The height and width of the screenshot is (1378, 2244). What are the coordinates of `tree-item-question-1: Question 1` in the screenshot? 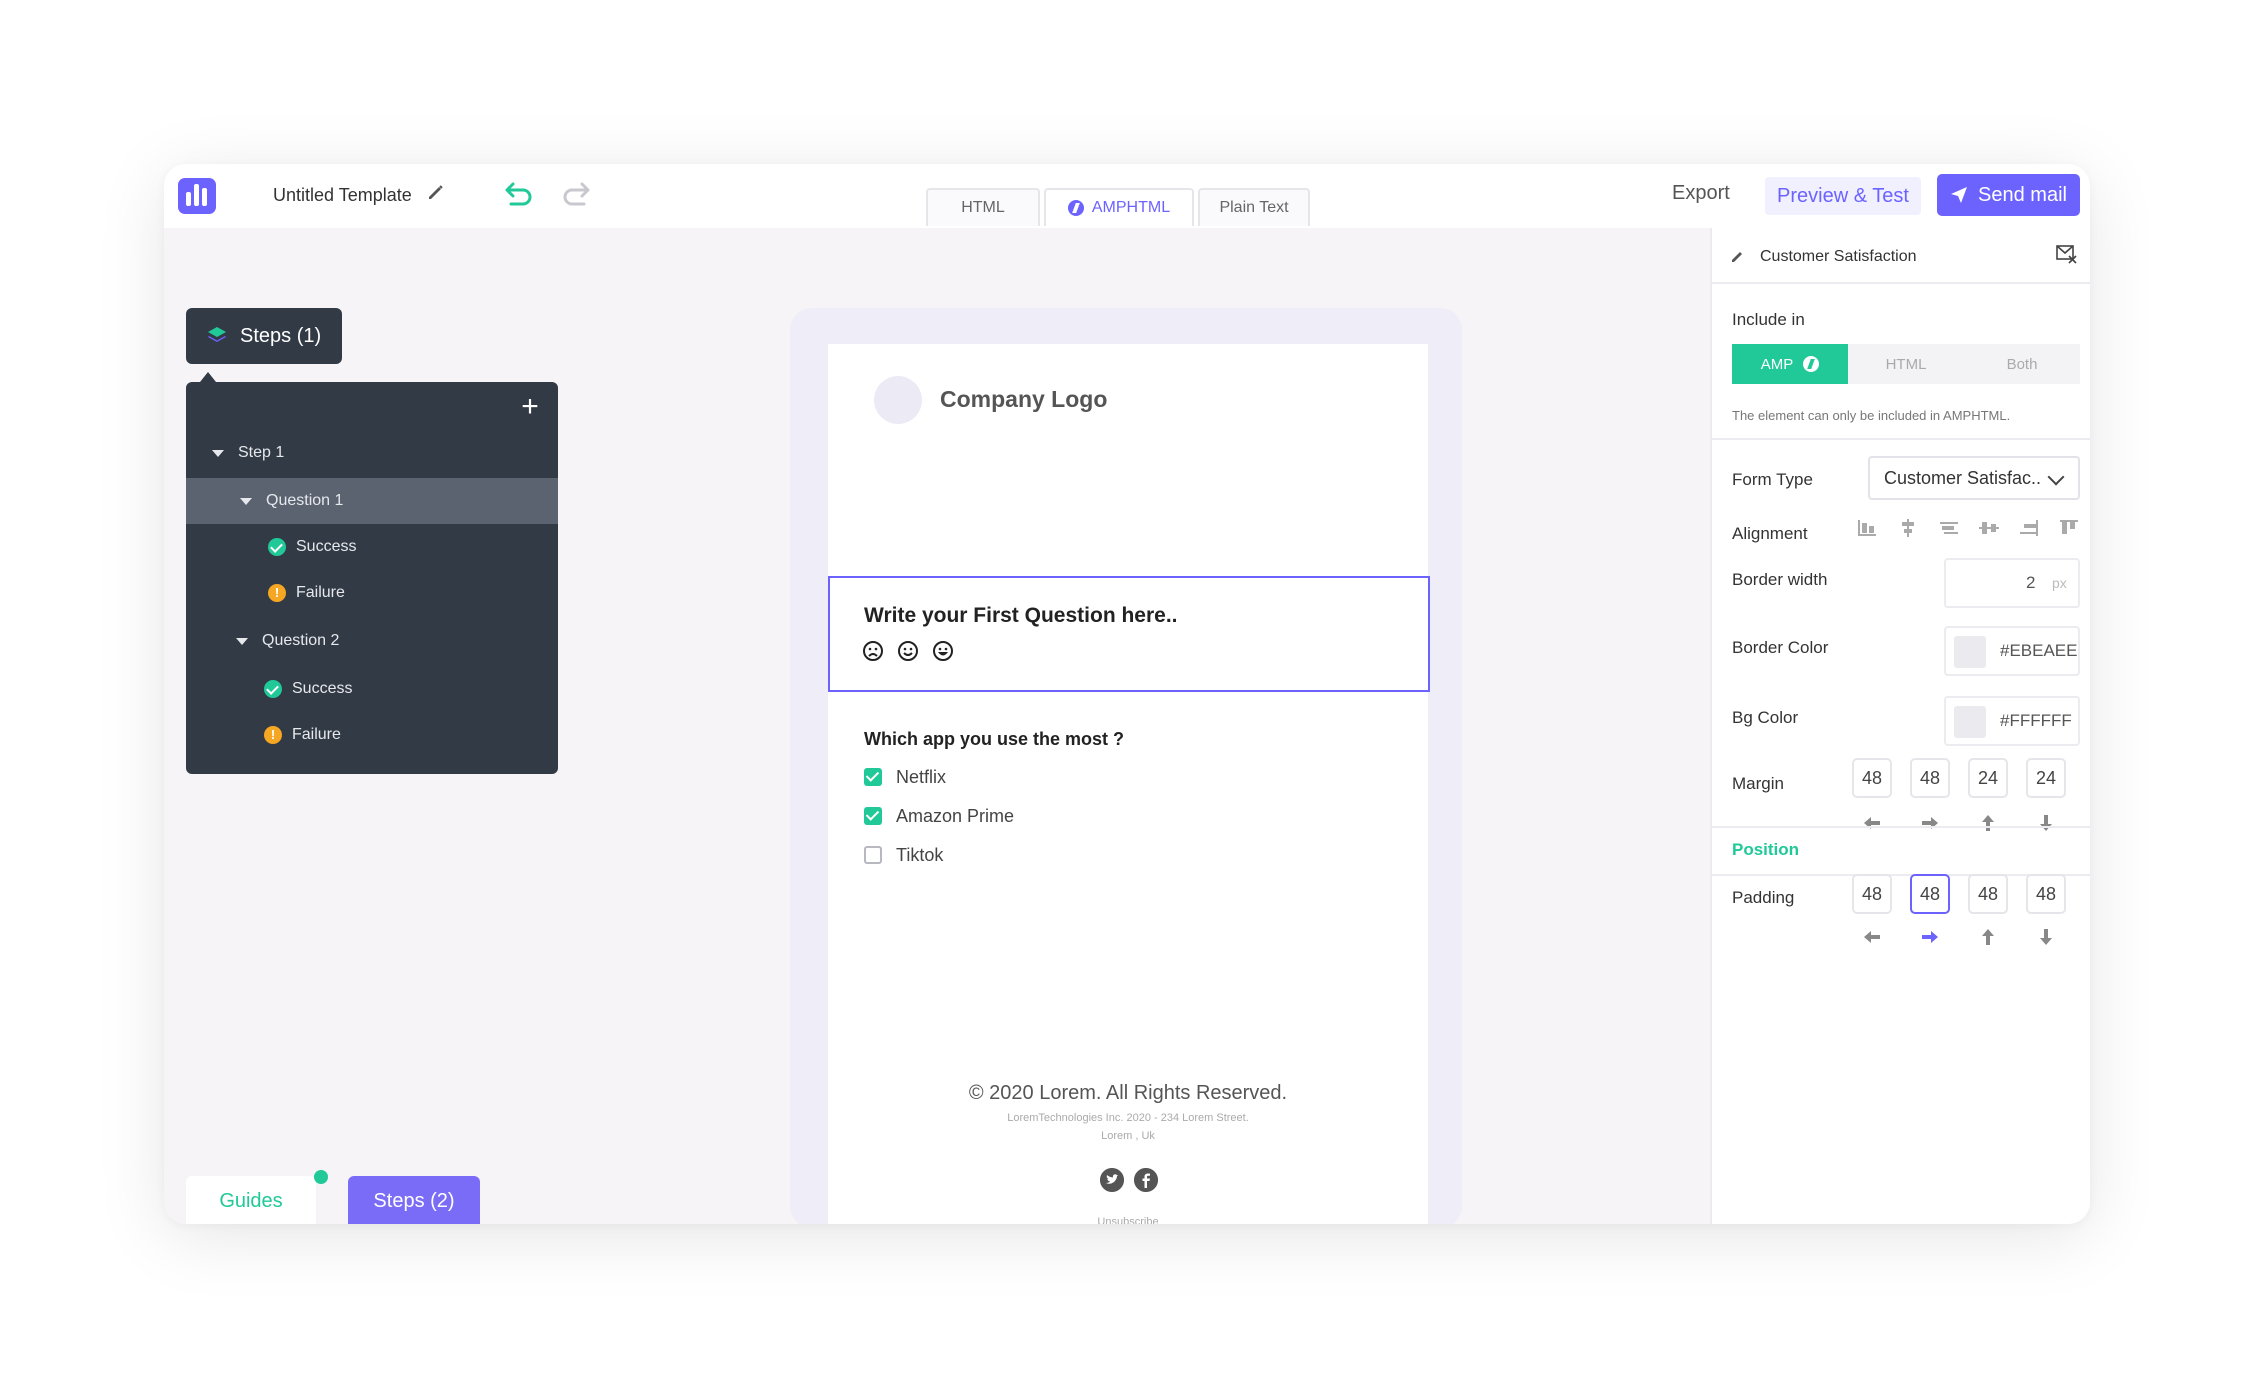 It's located at (372, 501).